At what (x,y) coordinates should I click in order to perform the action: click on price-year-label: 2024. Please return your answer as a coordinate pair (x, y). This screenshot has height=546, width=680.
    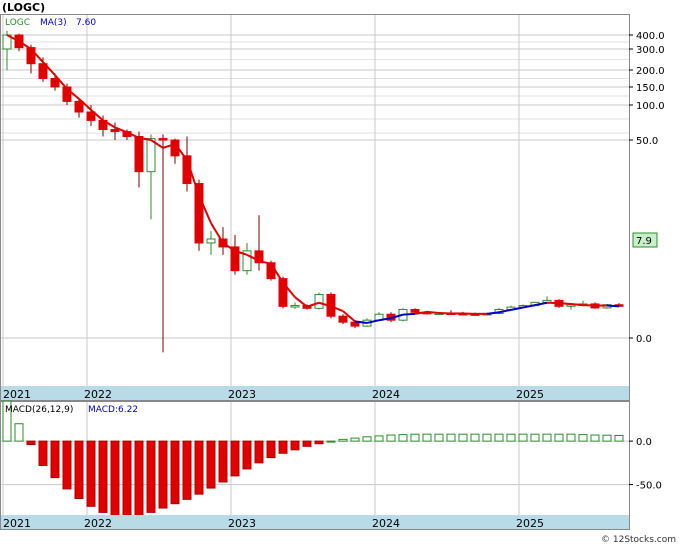
    Looking at the image, I should click on (386, 394).